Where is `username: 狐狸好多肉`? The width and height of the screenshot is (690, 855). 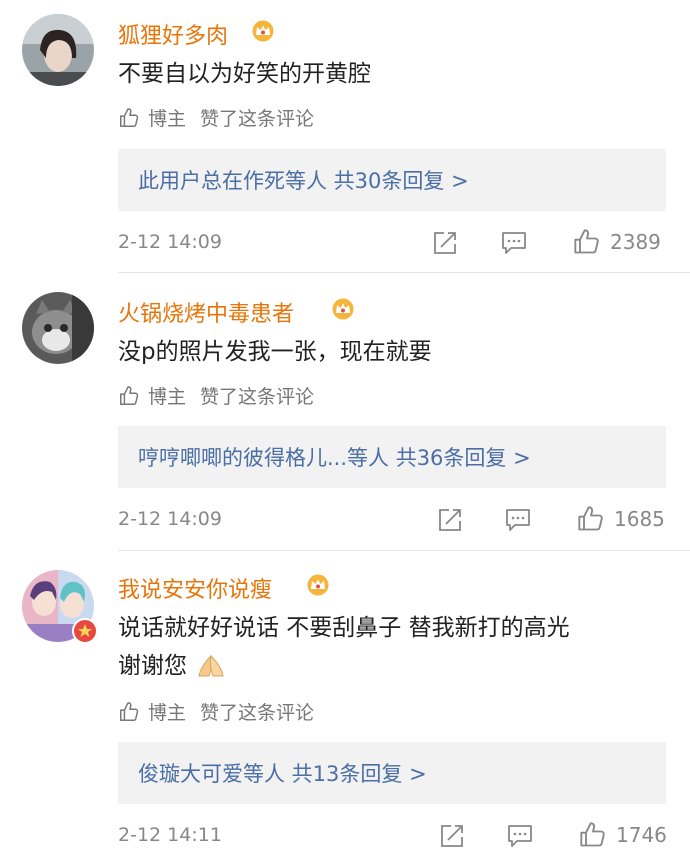
username: 狐狸好多肉 is located at coordinates (173, 34).